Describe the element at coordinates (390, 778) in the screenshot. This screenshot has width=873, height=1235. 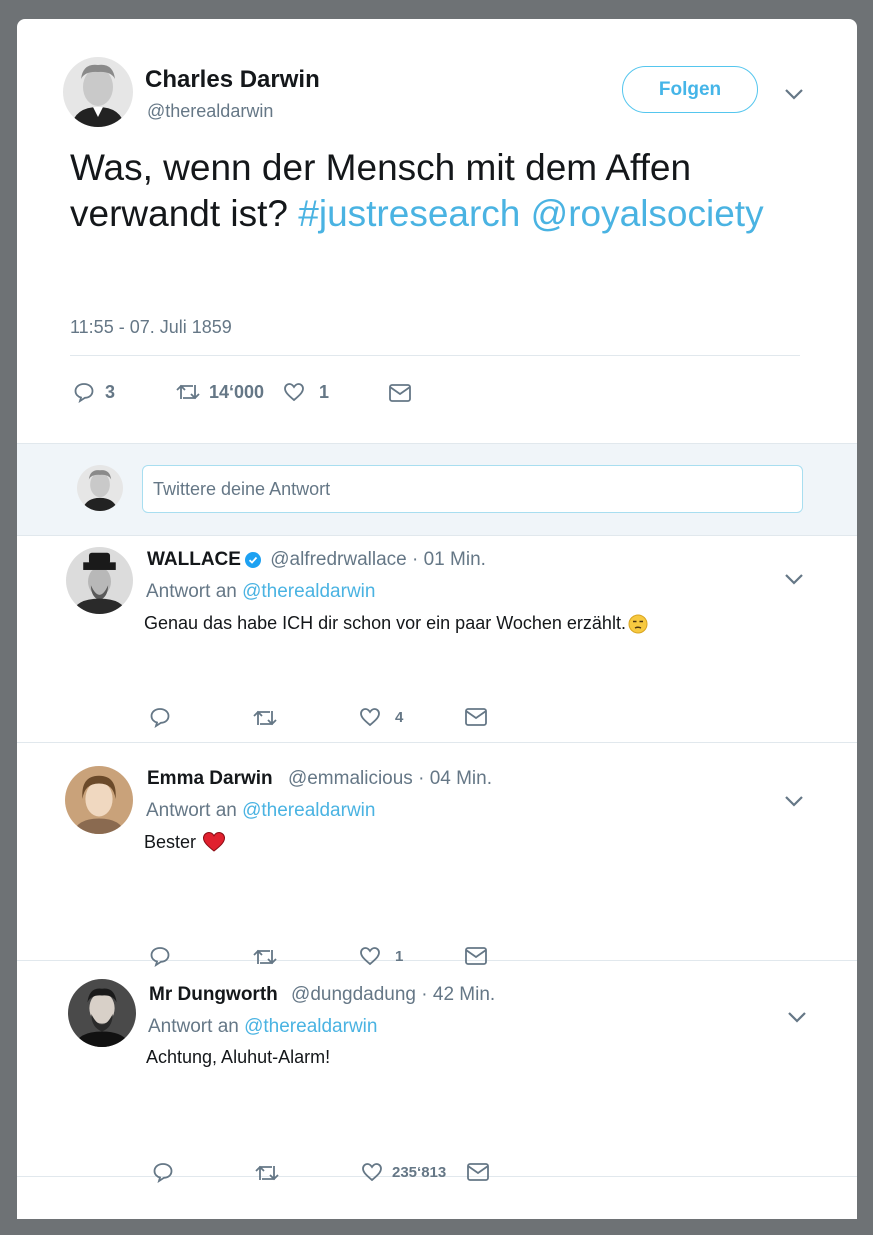
I see `reply-author-handle: @emmalicious · 04 Min.` at that location.